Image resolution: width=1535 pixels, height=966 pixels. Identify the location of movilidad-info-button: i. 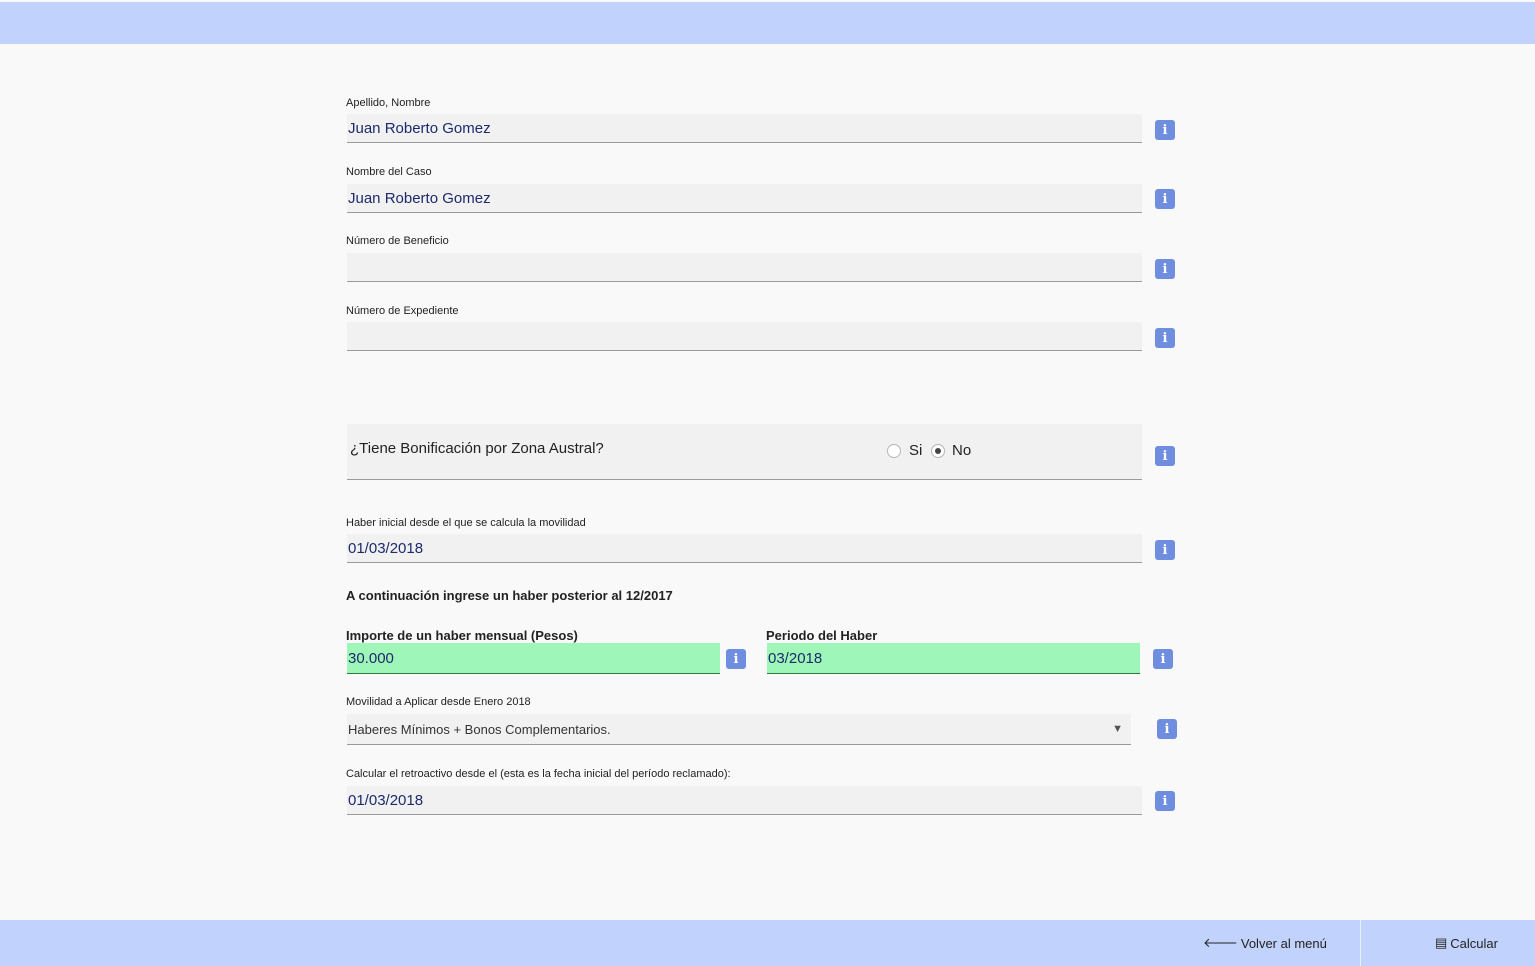
(1167, 729).